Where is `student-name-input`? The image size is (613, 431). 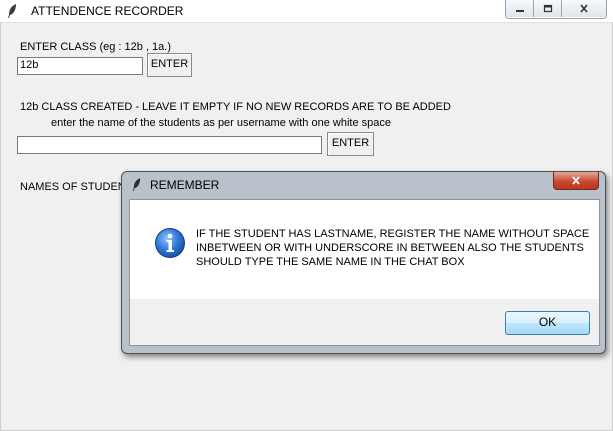
student-name-input is located at coordinates (169, 145).